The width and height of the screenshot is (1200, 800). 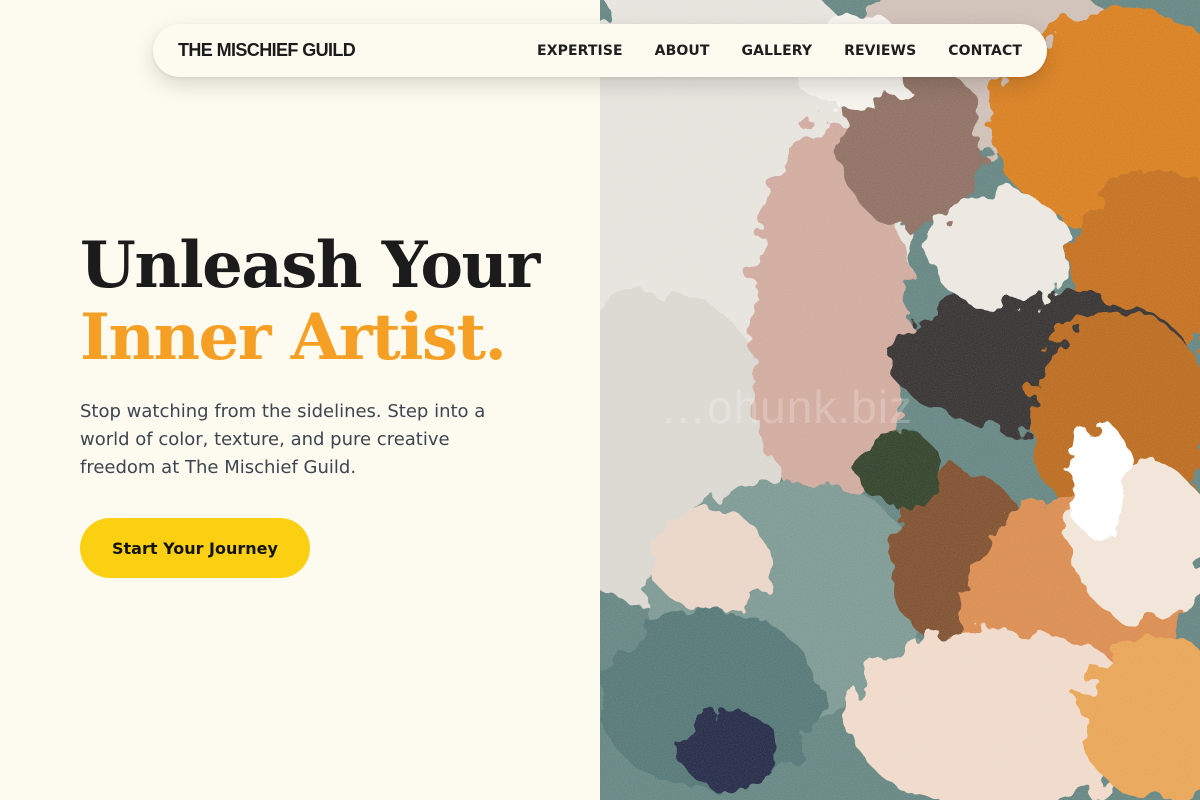 I want to click on nav-links: EXPERTISE ABOUT GALLERY REVIEWS CONTACT, so click(x=779, y=51).